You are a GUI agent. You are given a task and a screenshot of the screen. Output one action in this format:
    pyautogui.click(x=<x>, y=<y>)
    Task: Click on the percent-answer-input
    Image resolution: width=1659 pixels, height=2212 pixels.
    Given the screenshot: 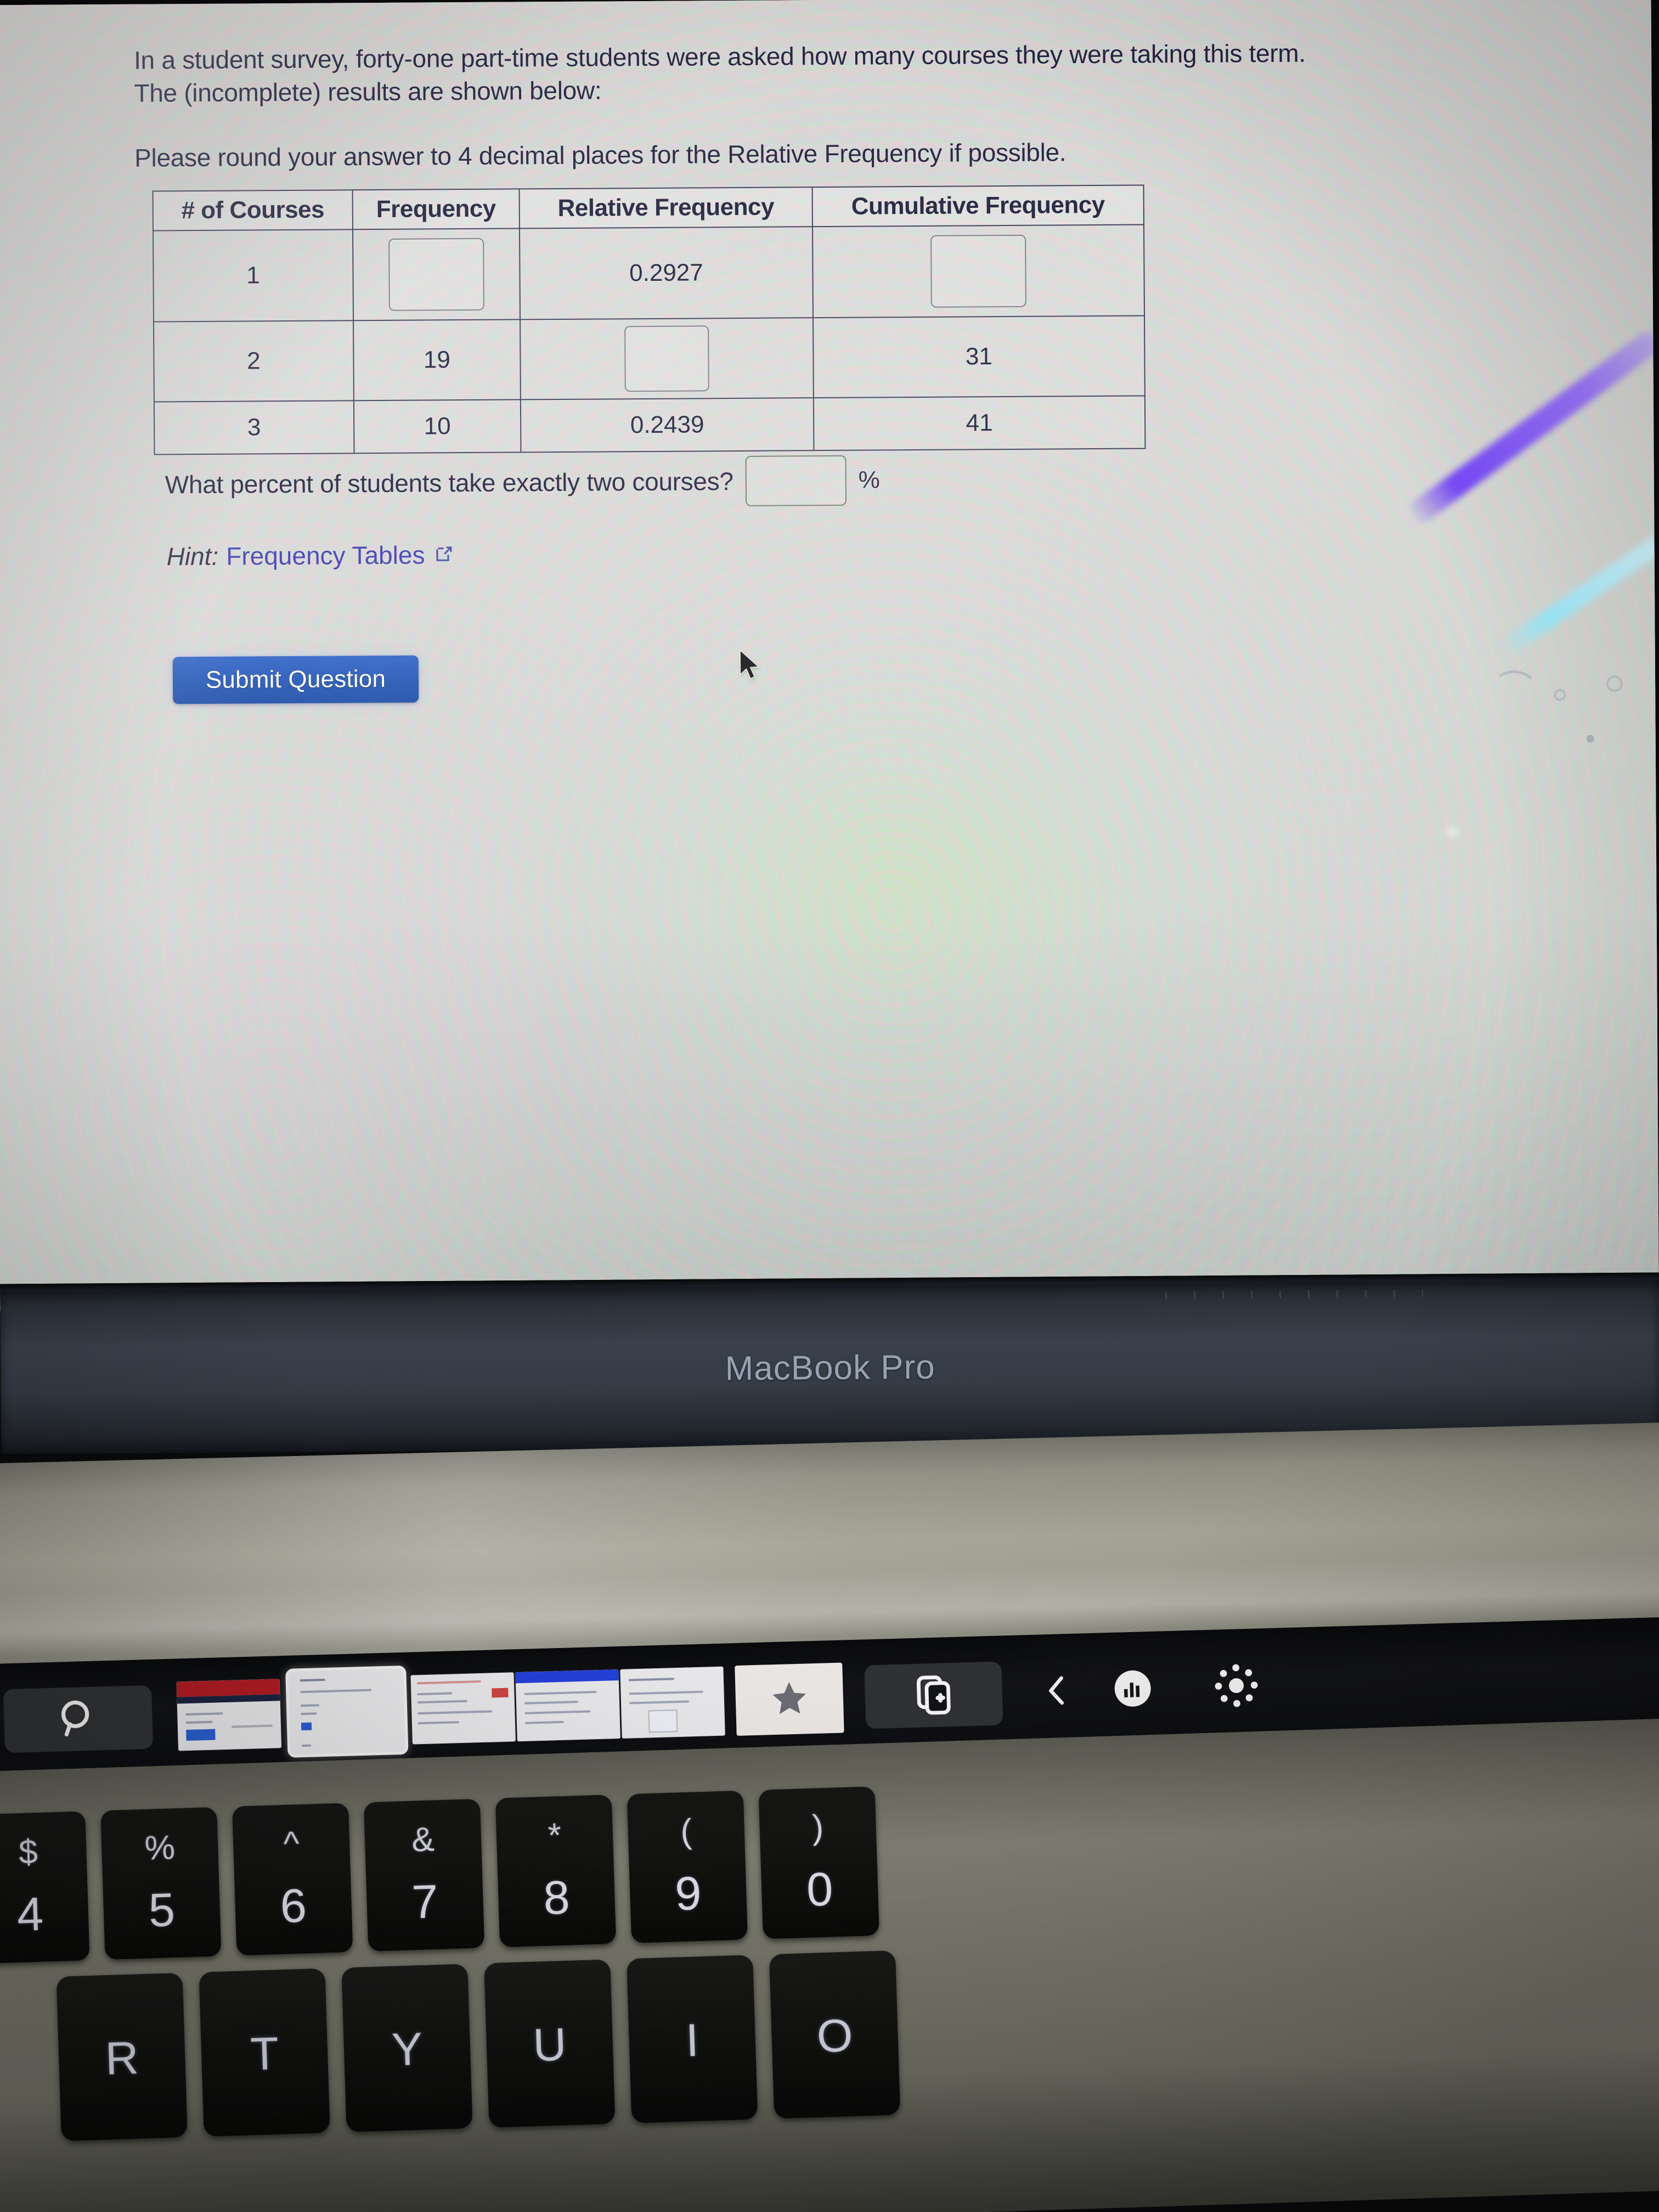 What is the action you would take?
    pyautogui.click(x=796, y=480)
    